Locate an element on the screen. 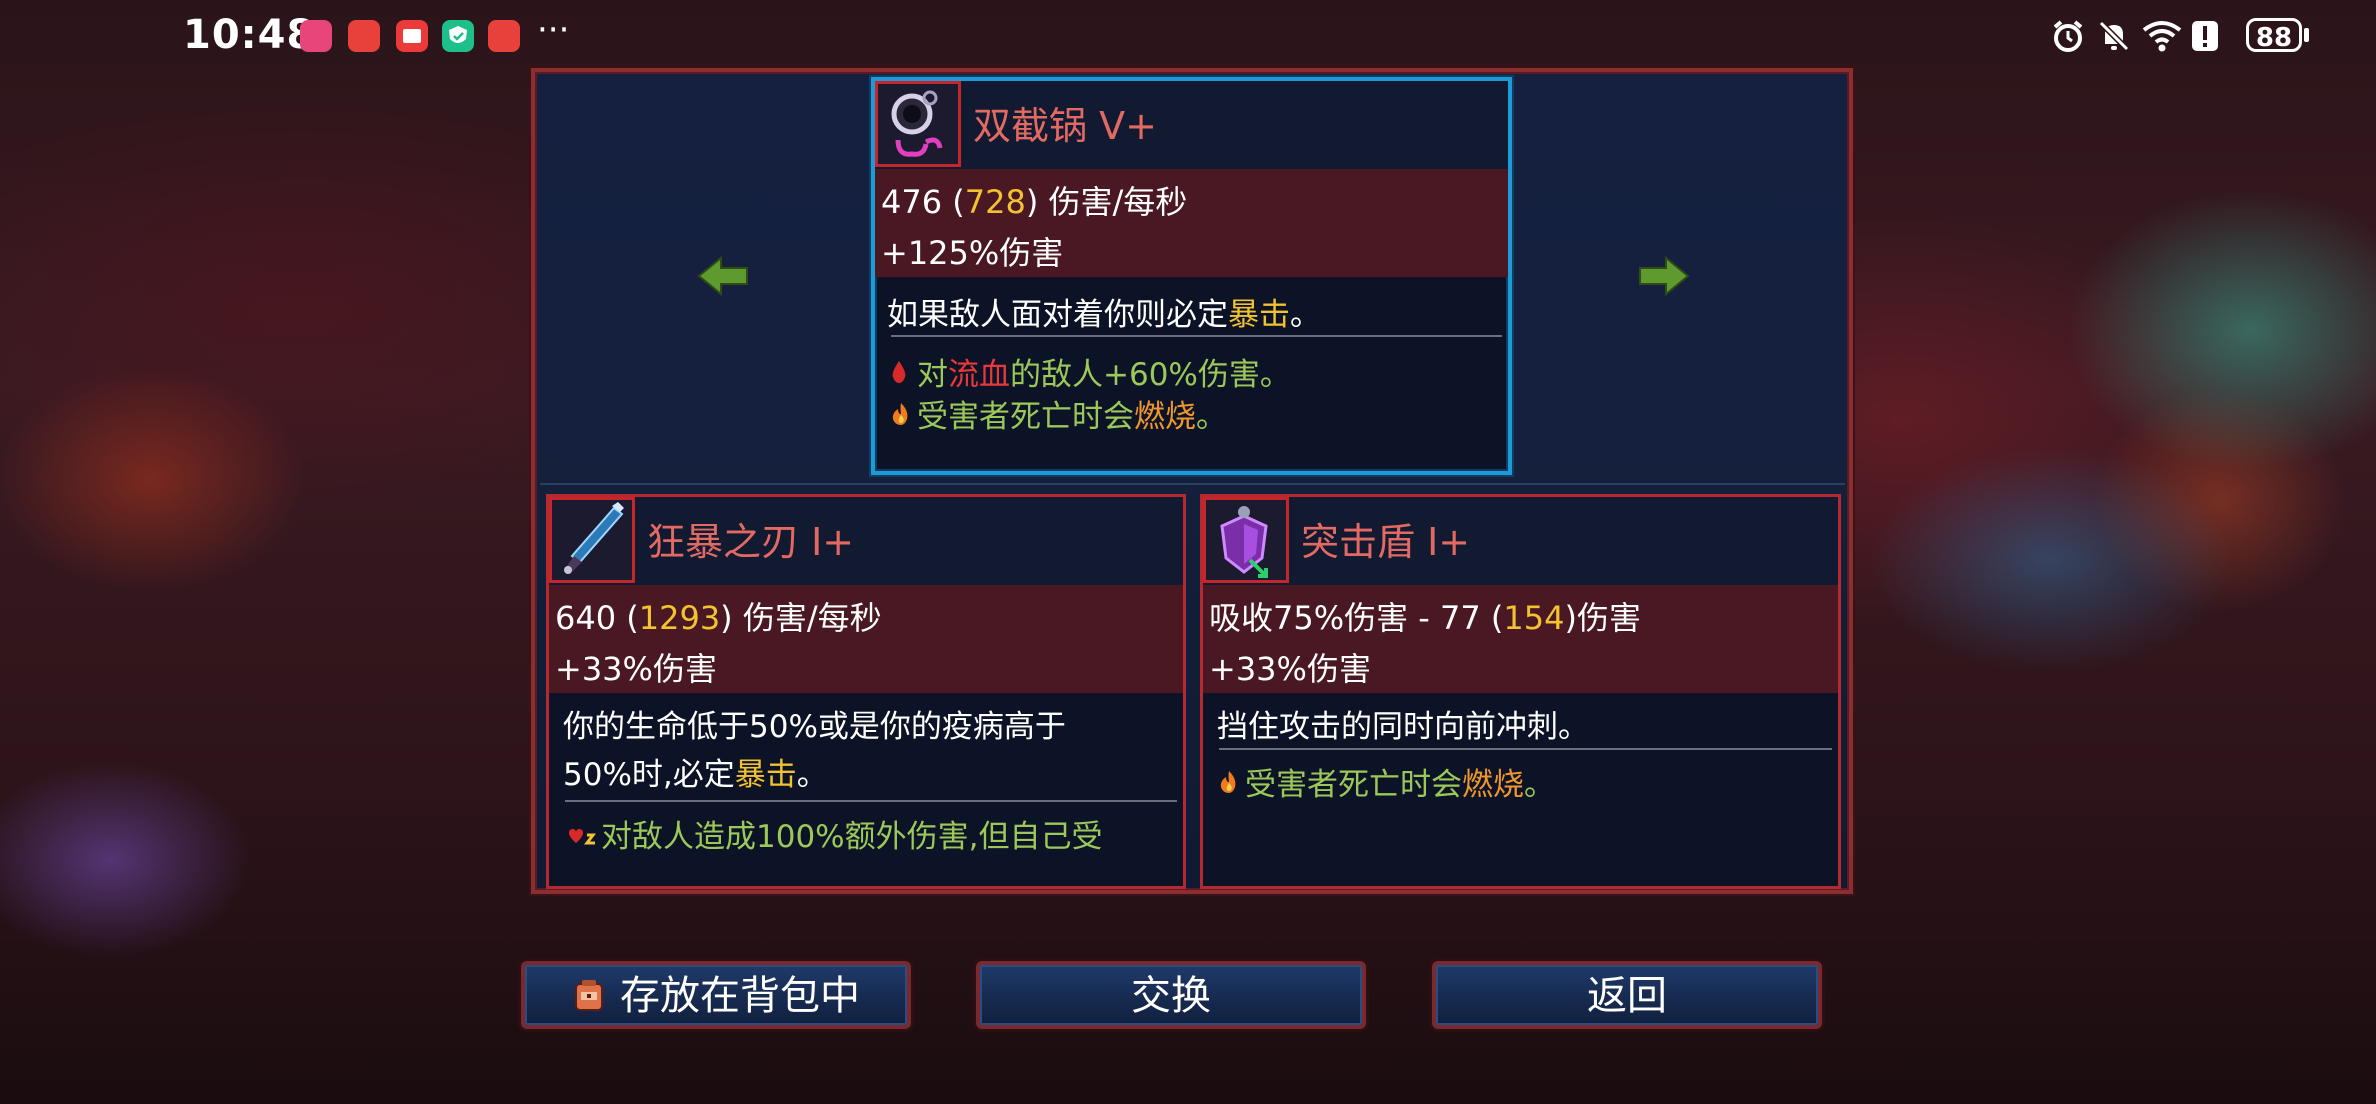 This screenshot has height=1104, width=2376. swap-button-label: 交换 is located at coordinates (1171, 996).